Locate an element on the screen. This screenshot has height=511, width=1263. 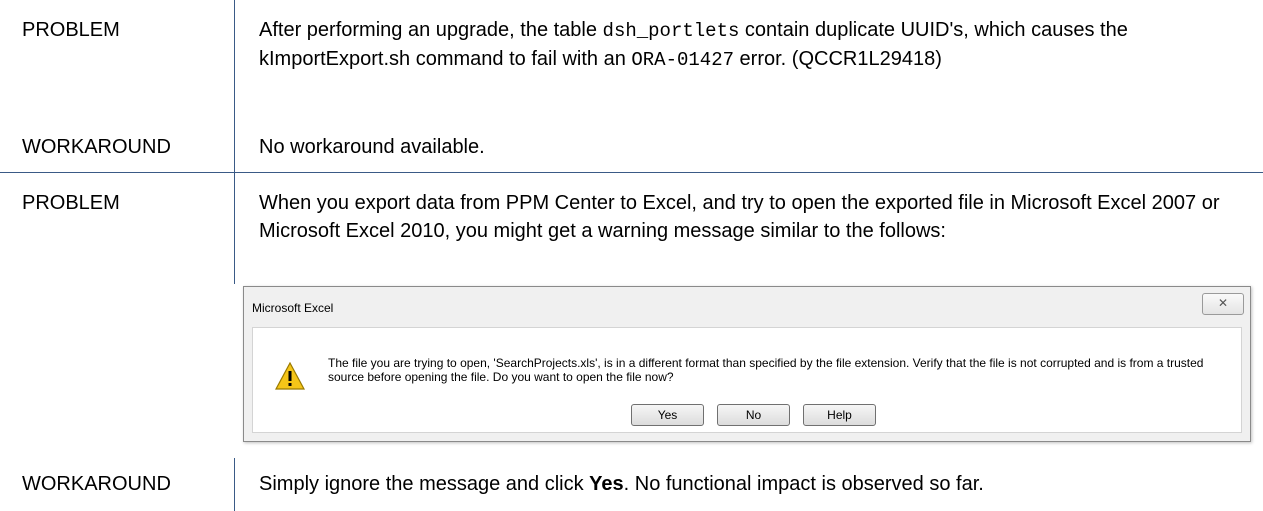
workaround-description: No workaround available. is located at coordinates (372, 147).